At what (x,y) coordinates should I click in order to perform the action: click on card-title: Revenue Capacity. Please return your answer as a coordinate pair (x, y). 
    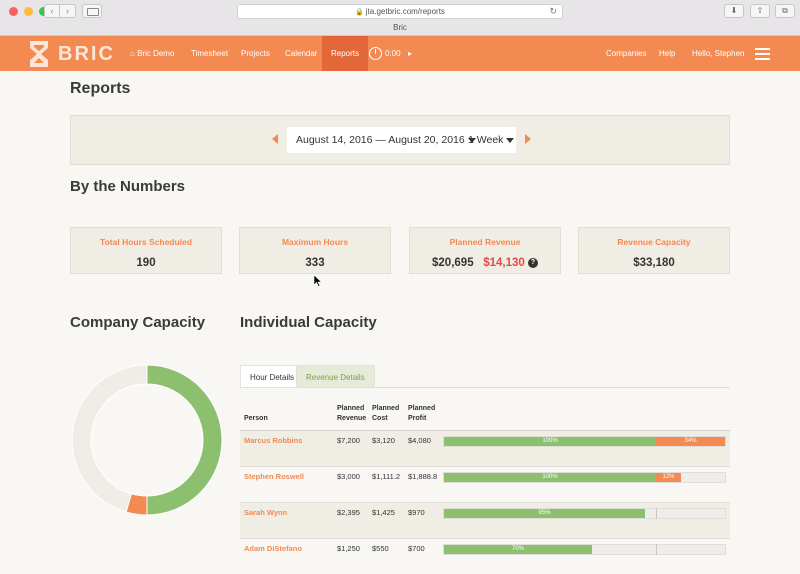
    Looking at the image, I should click on (654, 242).